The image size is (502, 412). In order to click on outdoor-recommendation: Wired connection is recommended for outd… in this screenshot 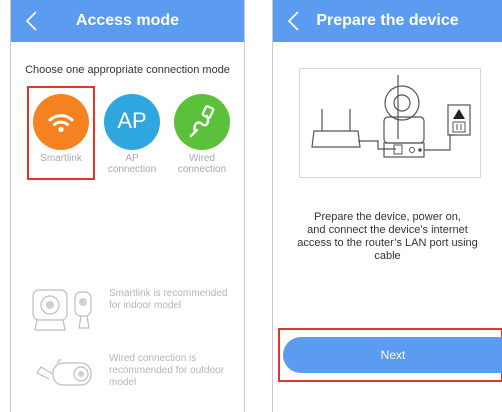, I will do `click(136, 375)`.